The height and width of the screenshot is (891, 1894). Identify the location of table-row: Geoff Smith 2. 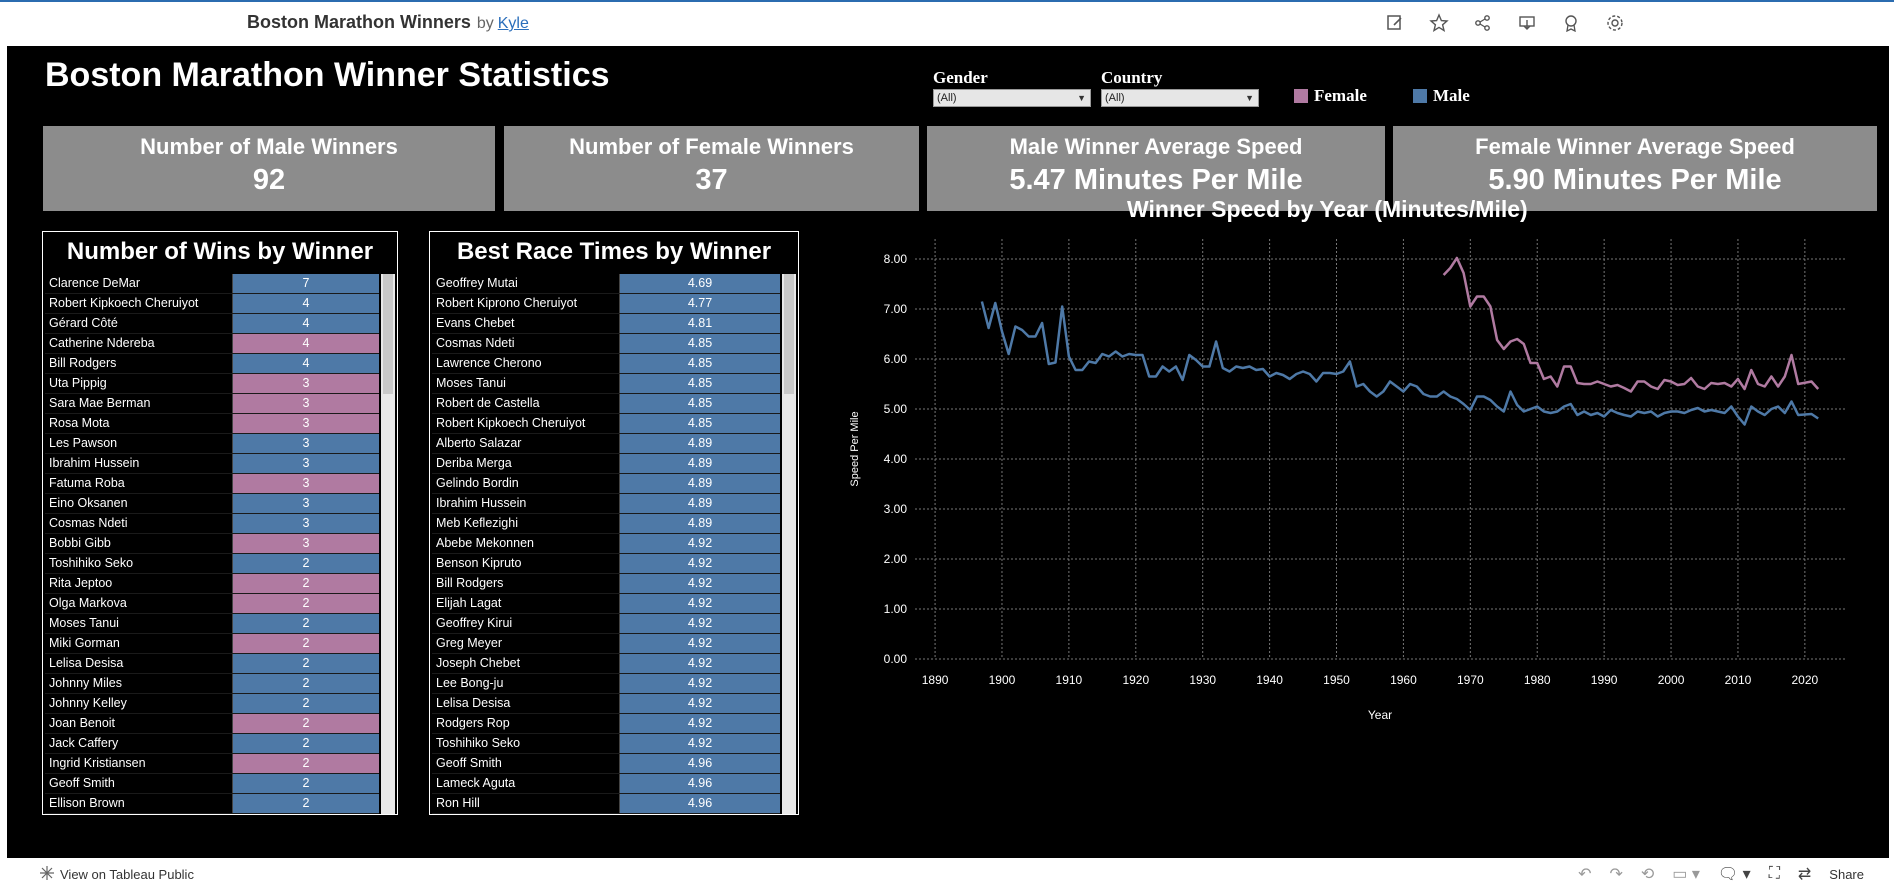
(212, 784).